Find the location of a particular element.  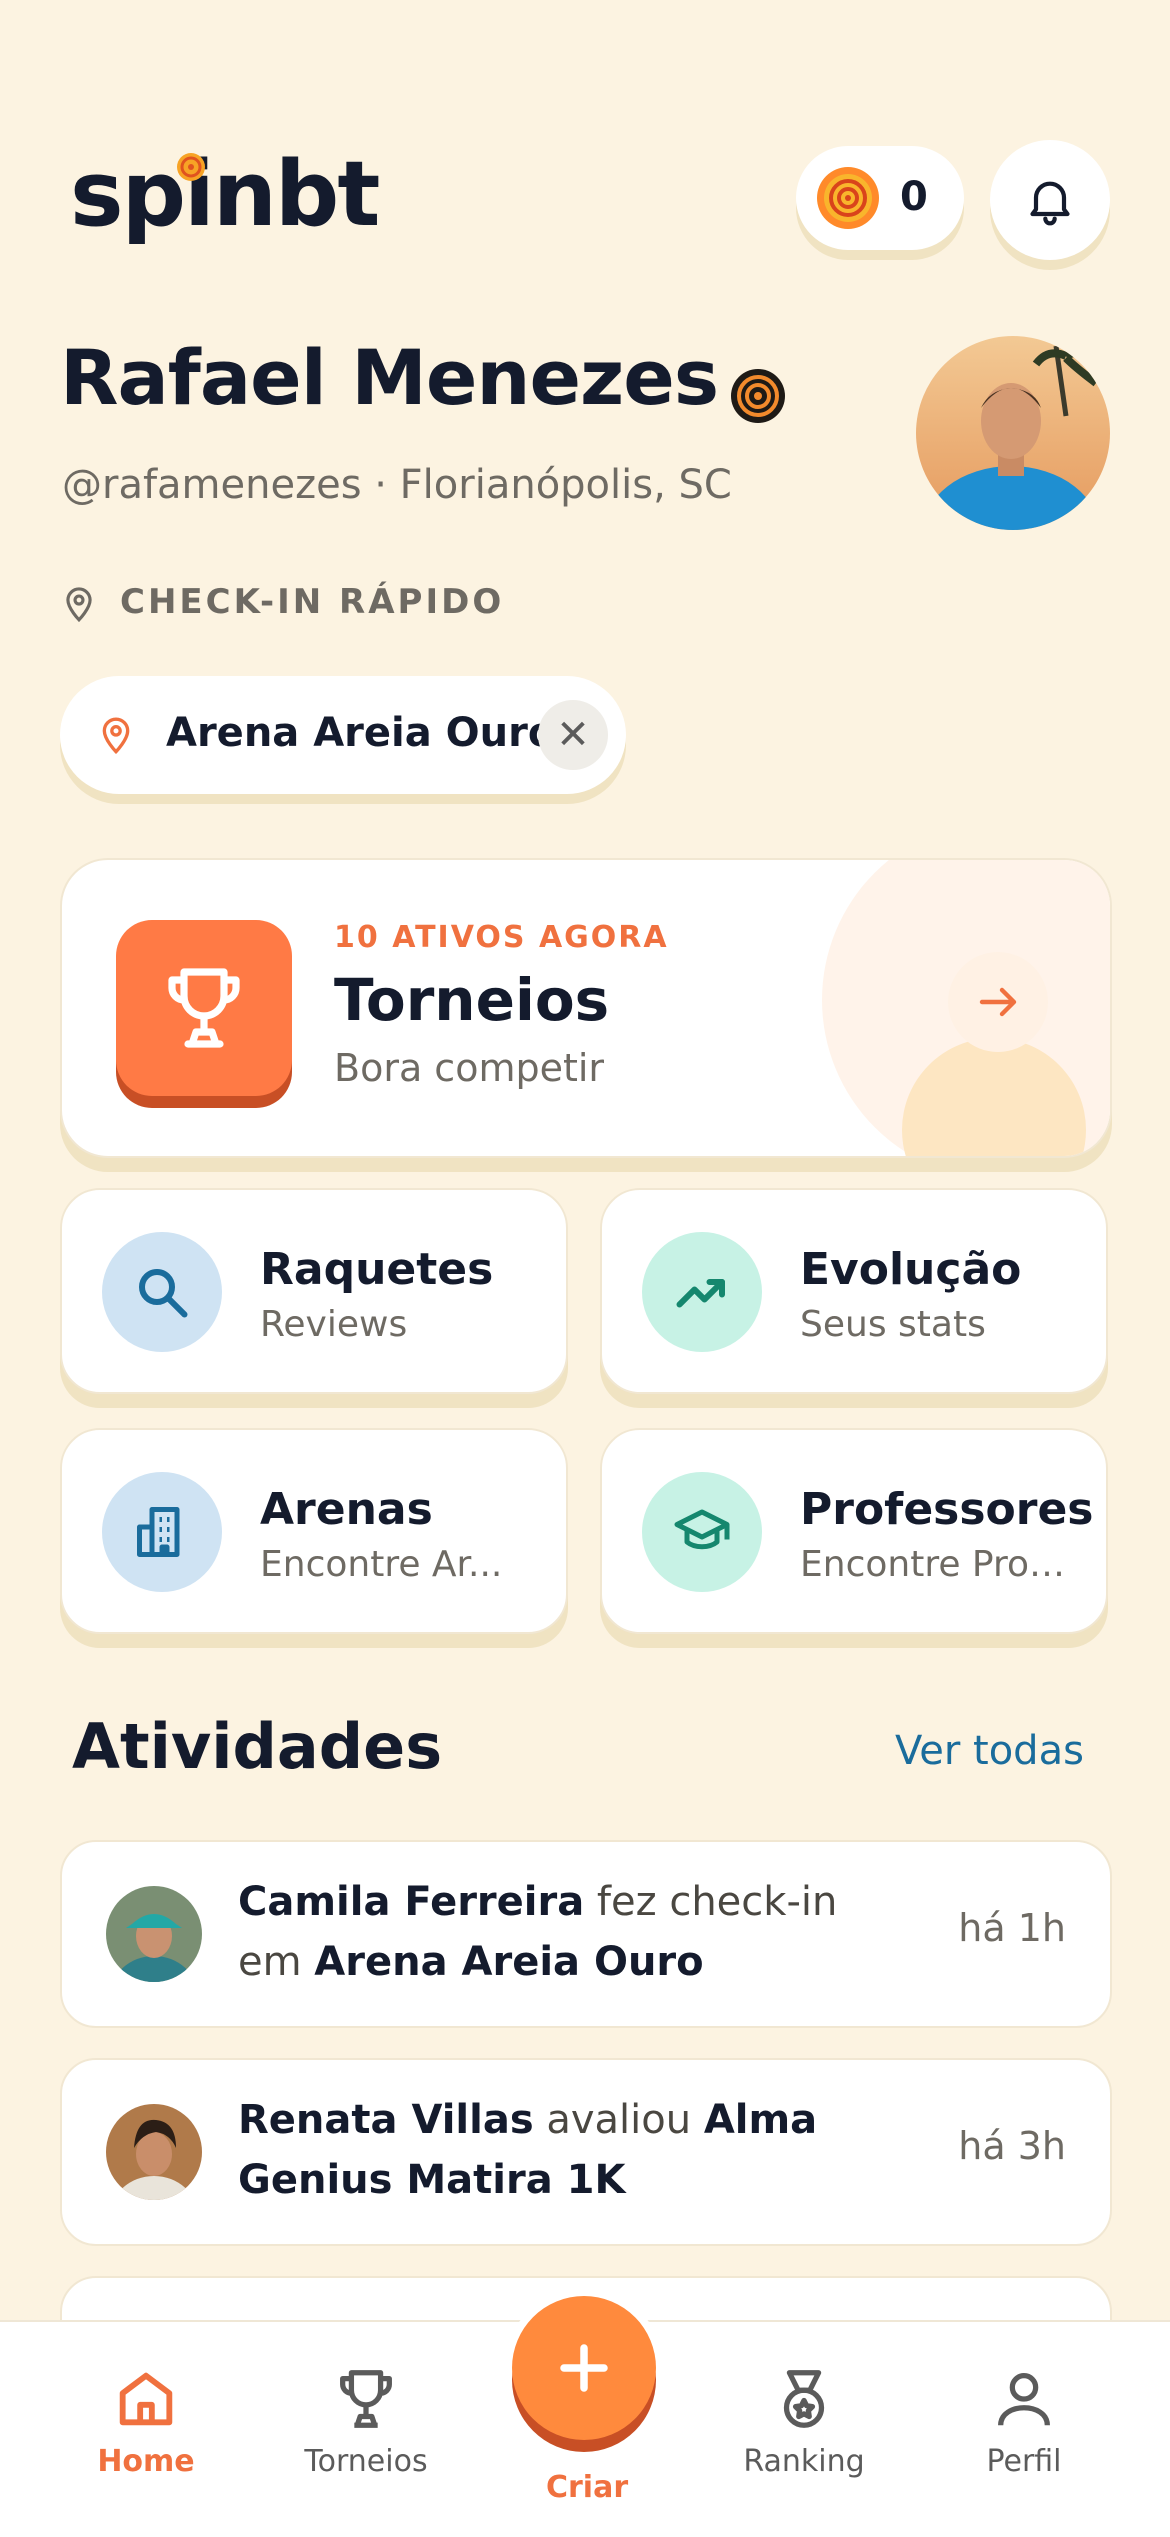

coin-count: 0 is located at coordinates (914, 197).